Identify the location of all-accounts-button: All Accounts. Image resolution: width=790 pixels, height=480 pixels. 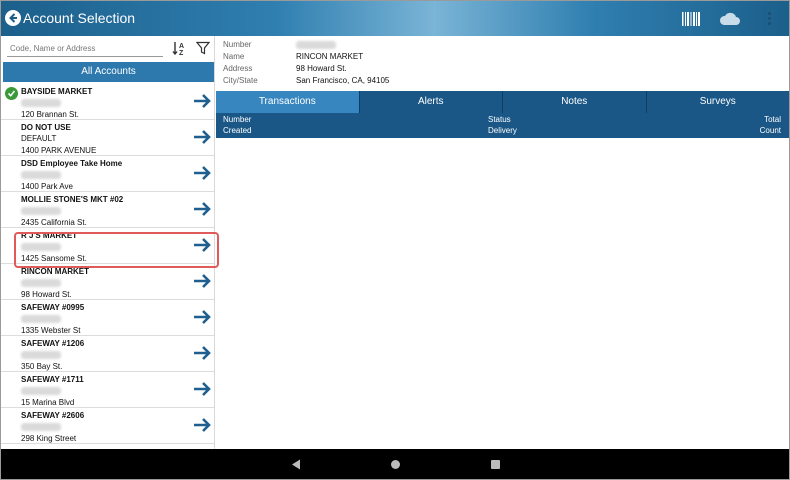
(108, 72).